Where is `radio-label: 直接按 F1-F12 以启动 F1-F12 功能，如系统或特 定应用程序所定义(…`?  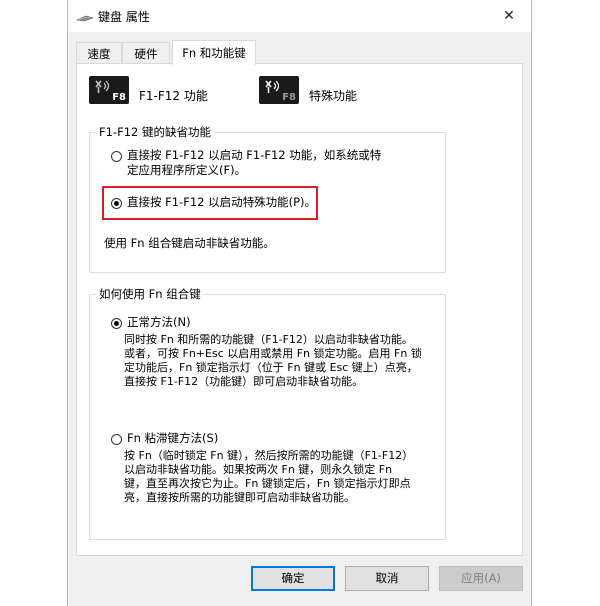
radio-label: 直接按 F1-F12 以启动 F1-F12 功能，如系统或特 定应用程序所定义(… is located at coordinates (254, 162).